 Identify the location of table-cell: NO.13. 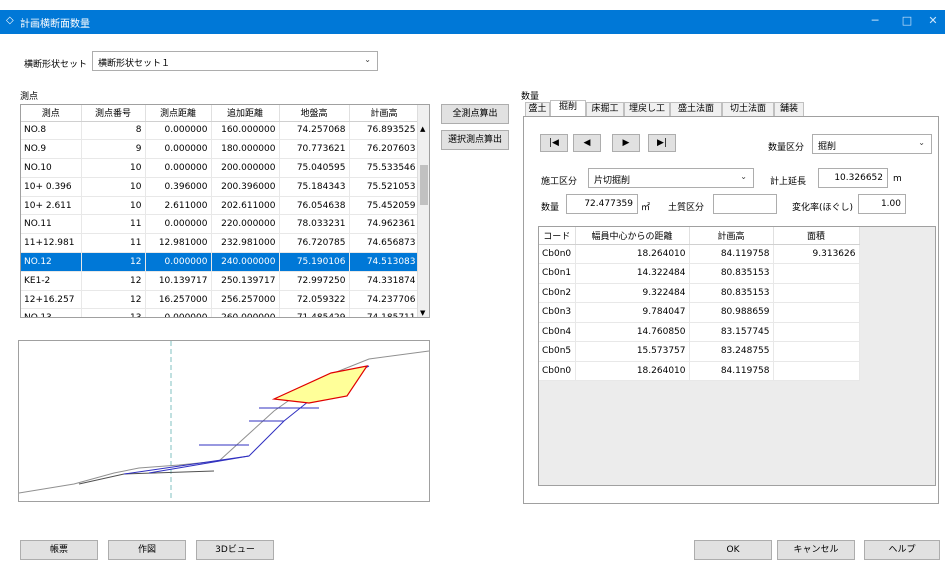
(51, 312).